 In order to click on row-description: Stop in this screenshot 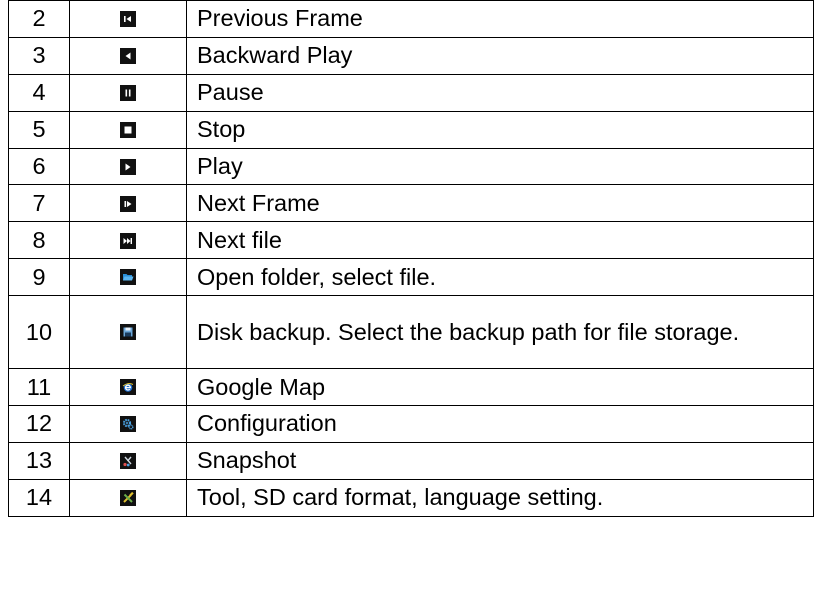, I will do `click(500, 129)`.